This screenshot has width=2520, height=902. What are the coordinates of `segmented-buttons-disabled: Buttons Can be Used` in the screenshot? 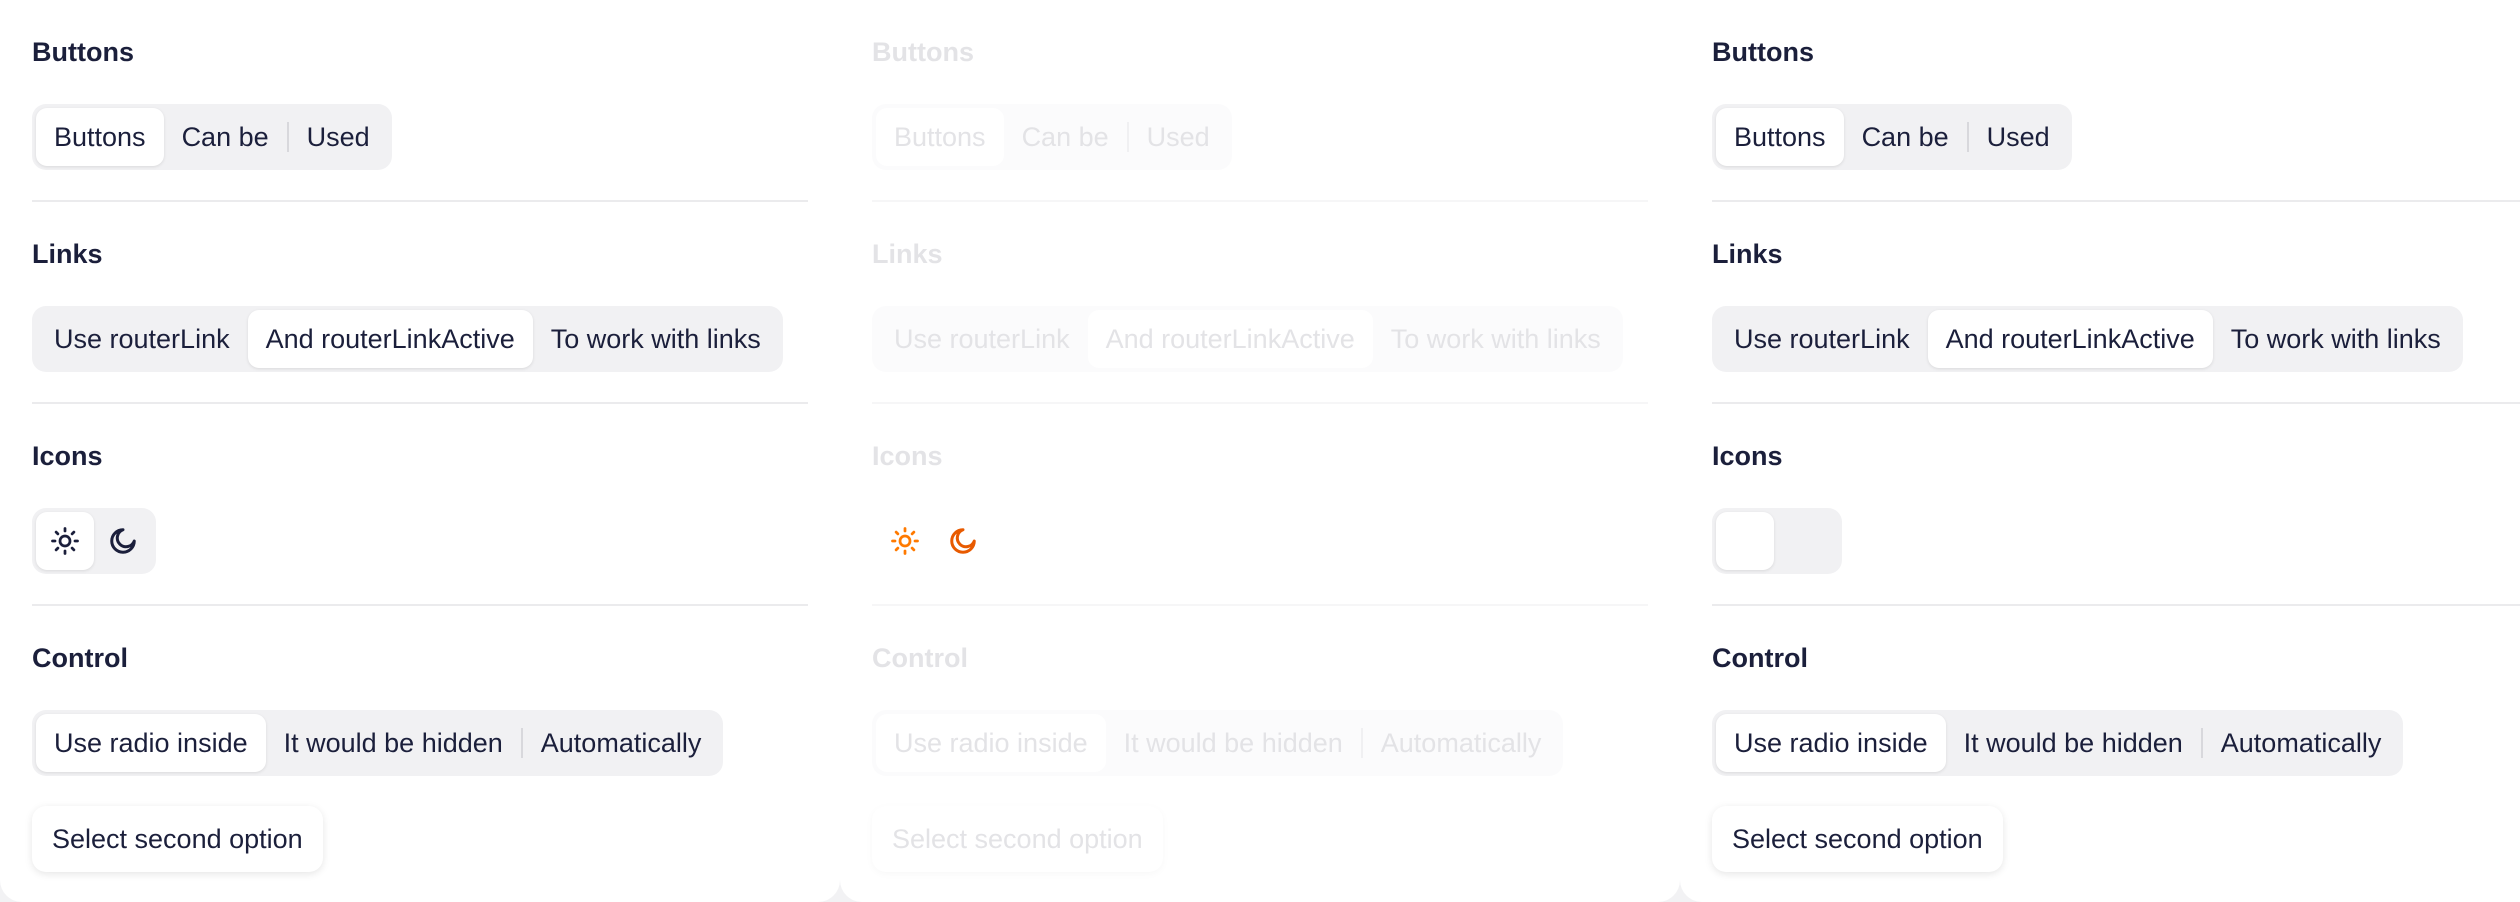 It's located at (1052, 137).